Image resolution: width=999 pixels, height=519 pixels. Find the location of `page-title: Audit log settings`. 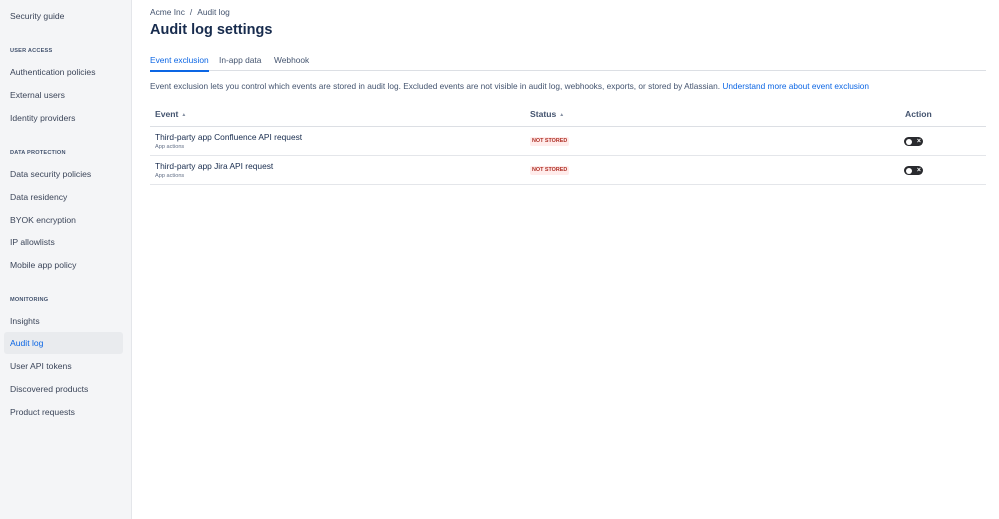

page-title: Audit log settings is located at coordinates (211, 30).